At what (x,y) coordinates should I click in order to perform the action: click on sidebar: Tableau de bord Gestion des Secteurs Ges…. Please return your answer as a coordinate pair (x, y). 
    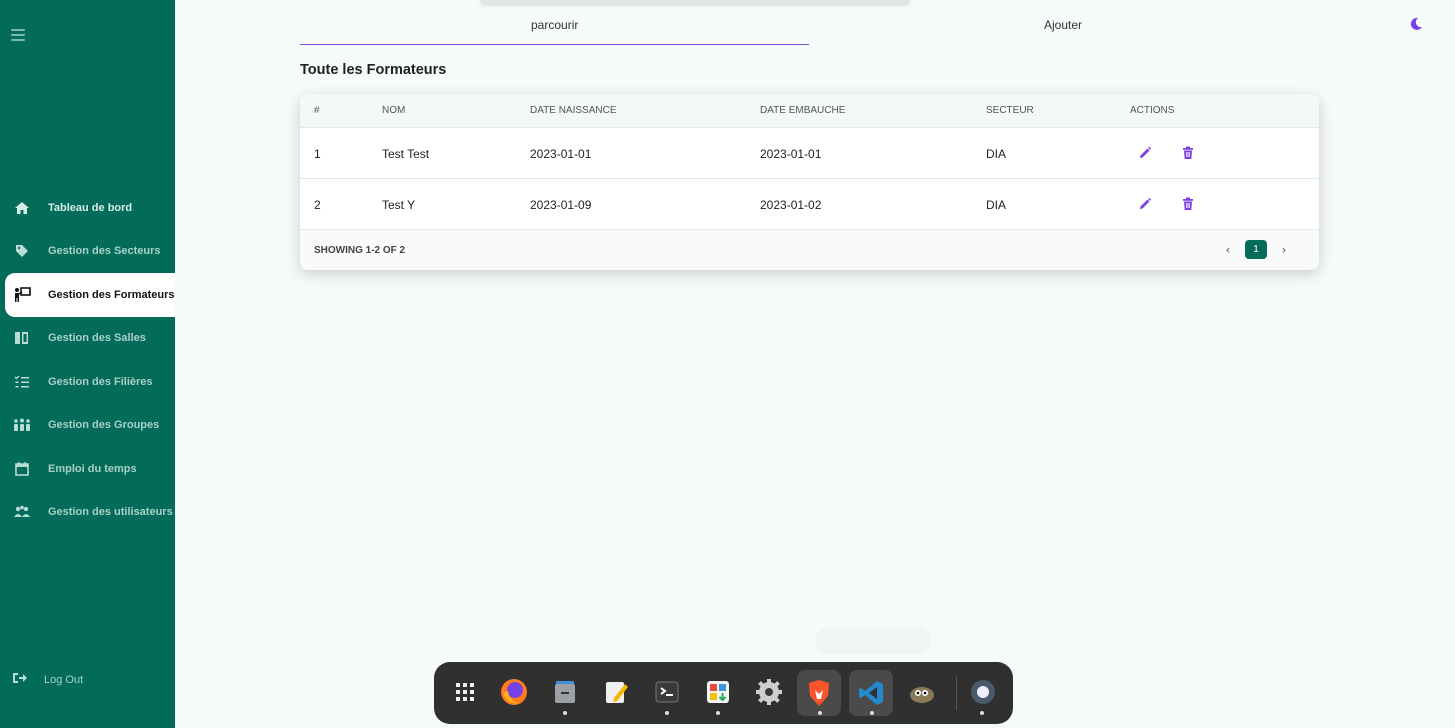
    Looking at the image, I should click on (87, 364).